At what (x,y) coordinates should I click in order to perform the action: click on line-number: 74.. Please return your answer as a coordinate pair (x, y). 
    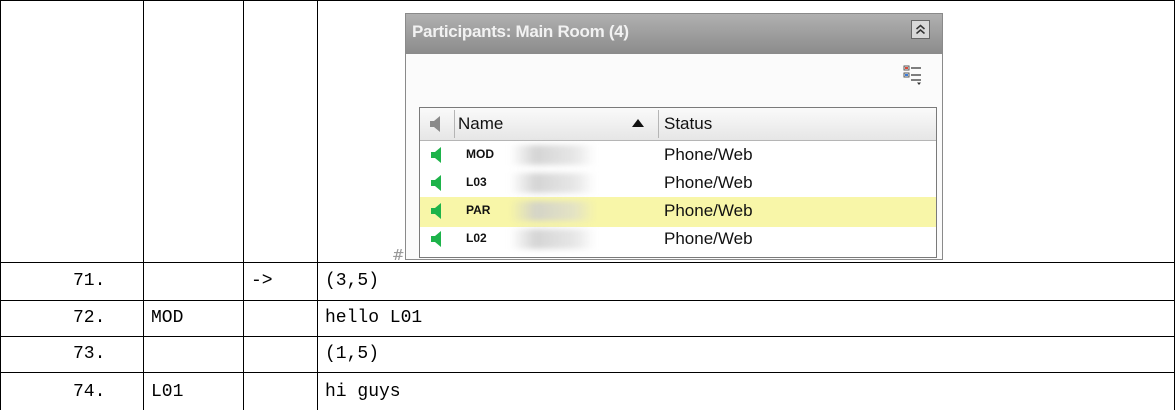
    Looking at the image, I should click on (89, 392).